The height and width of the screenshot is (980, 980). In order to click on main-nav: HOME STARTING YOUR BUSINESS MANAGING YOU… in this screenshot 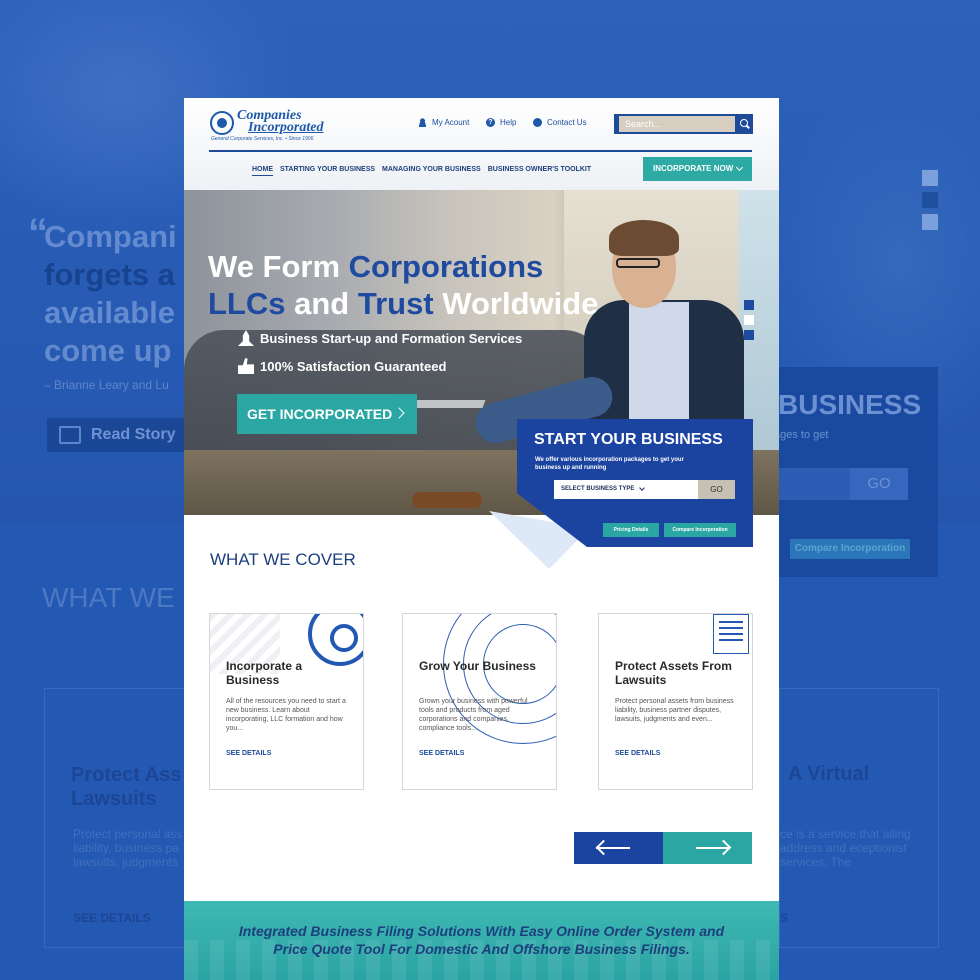, I will do `click(421, 171)`.